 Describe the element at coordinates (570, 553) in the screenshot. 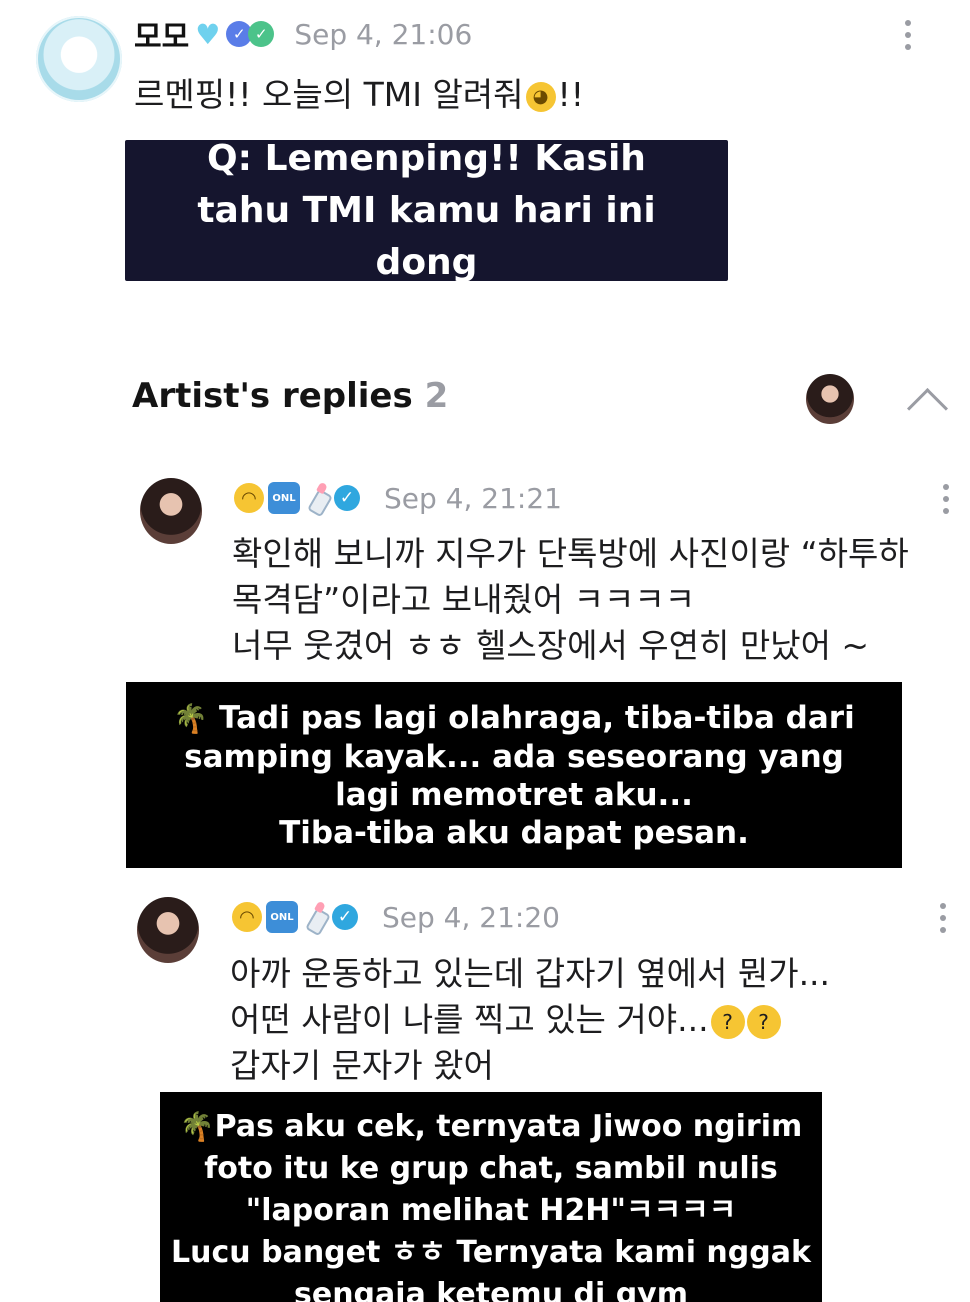

I see `reply1-line1: 확인해 보니까 지우가 단톡방에 사진이랑 “하투하` at that location.